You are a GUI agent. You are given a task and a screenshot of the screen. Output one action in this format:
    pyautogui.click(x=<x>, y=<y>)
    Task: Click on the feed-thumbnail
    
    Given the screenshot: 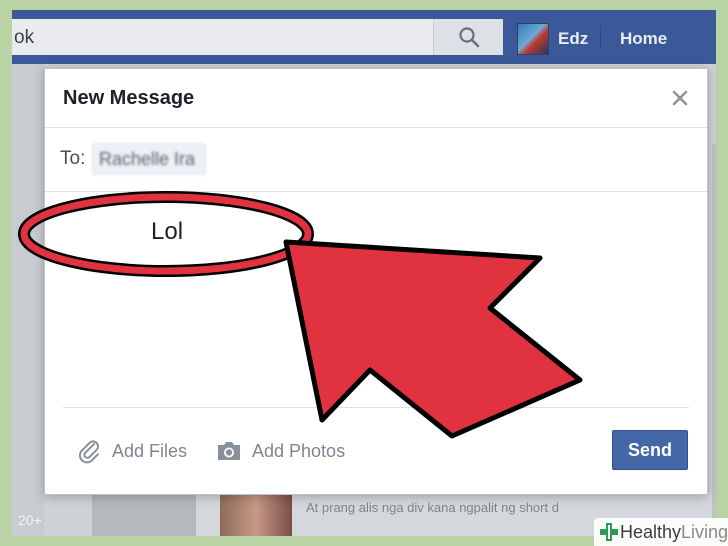 What is the action you would take?
    pyautogui.click(x=144, y=514)
    